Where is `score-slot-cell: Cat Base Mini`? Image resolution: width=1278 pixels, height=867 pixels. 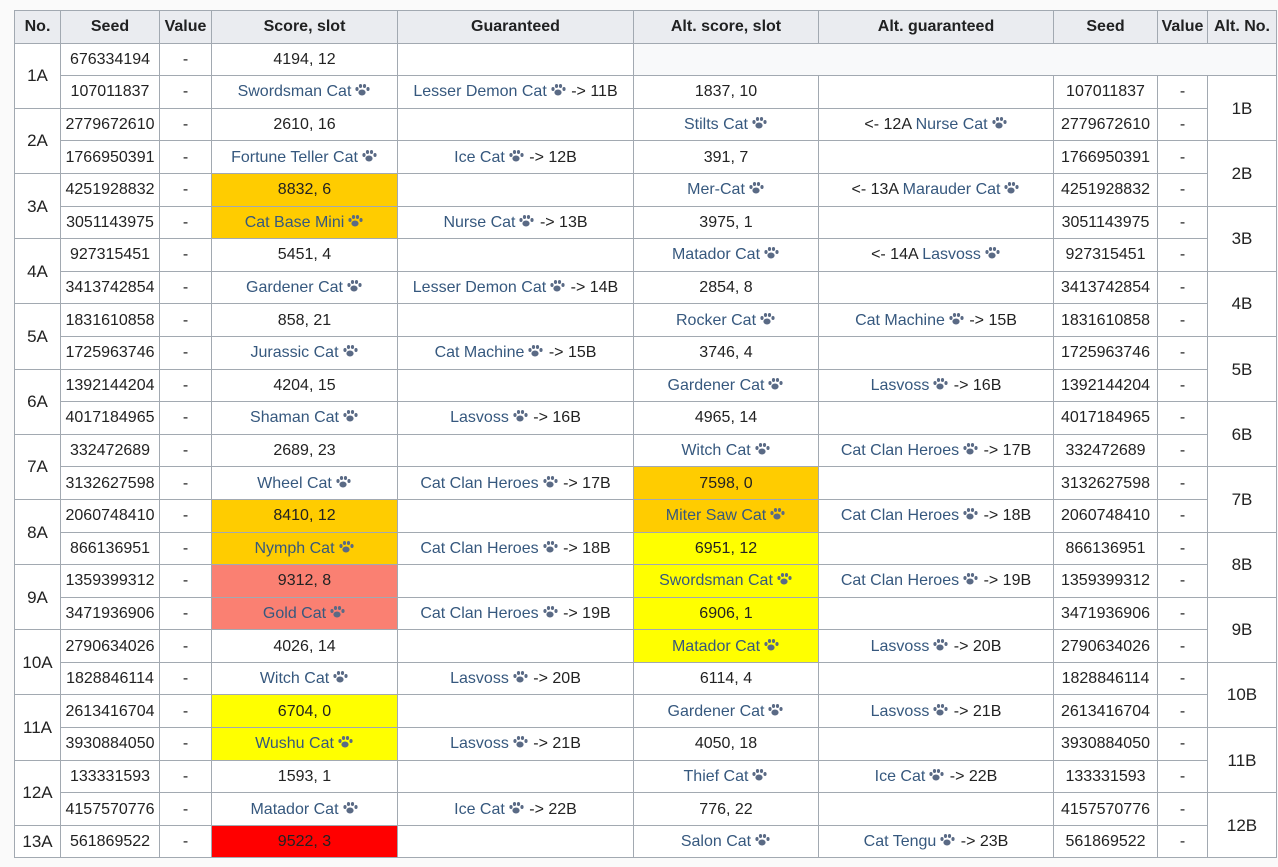
score-slot-cell: Cat Base Mini is located at coordinates (304, 222).